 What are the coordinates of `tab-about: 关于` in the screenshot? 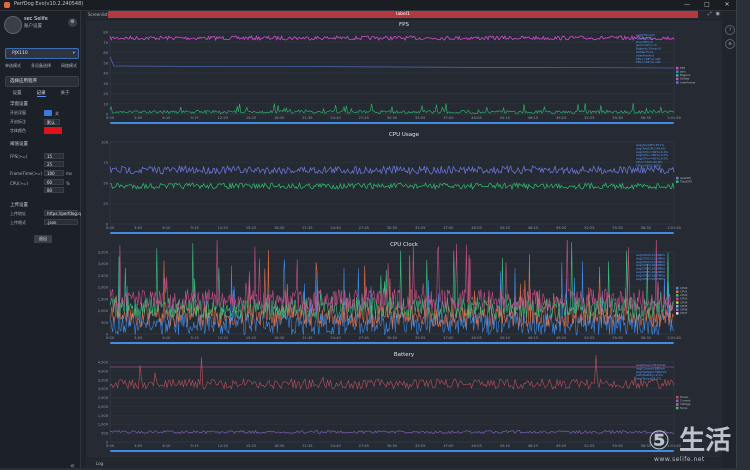 It's located at (65, 93).